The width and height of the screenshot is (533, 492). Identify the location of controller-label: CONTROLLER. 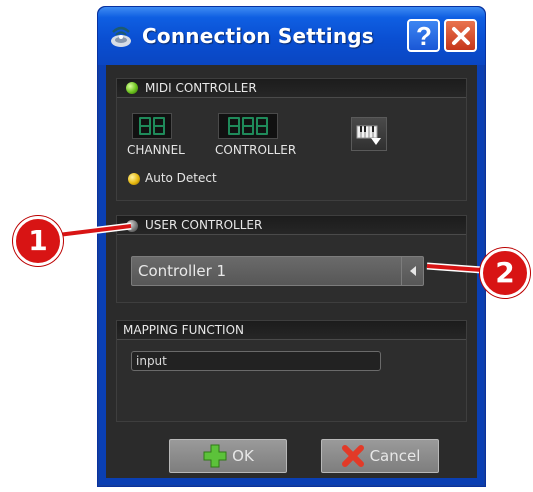
(256, 150).